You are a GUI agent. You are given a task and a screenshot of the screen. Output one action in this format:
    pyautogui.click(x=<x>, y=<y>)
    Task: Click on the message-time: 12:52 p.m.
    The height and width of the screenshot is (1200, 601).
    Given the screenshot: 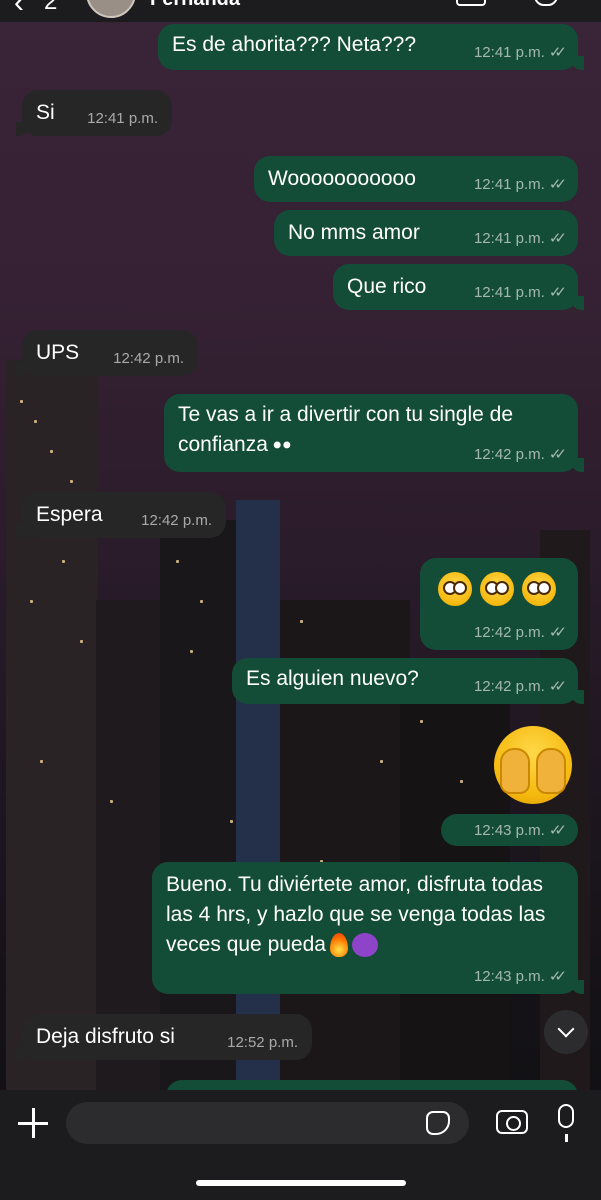 What is the action you would take?
    pyautogui.click(x=262, y=1042)
    